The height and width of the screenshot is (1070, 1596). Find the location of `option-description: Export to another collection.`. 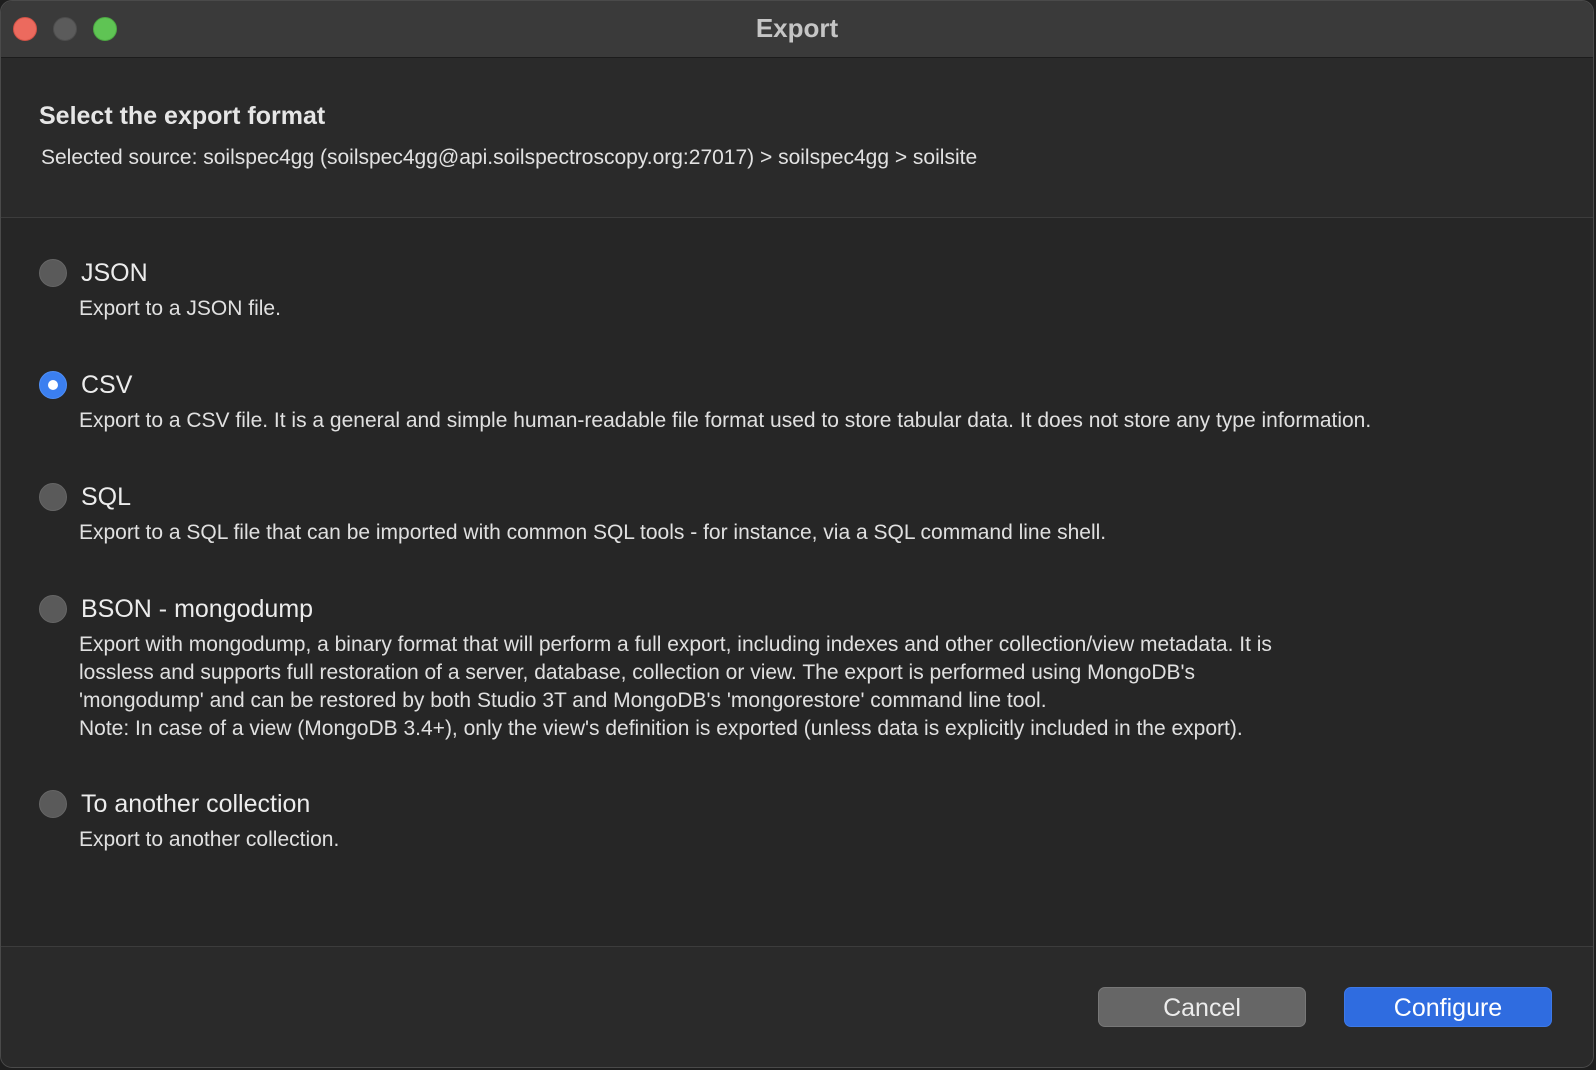

option-description: Export to another collection. is located at coordinates (821, 840).